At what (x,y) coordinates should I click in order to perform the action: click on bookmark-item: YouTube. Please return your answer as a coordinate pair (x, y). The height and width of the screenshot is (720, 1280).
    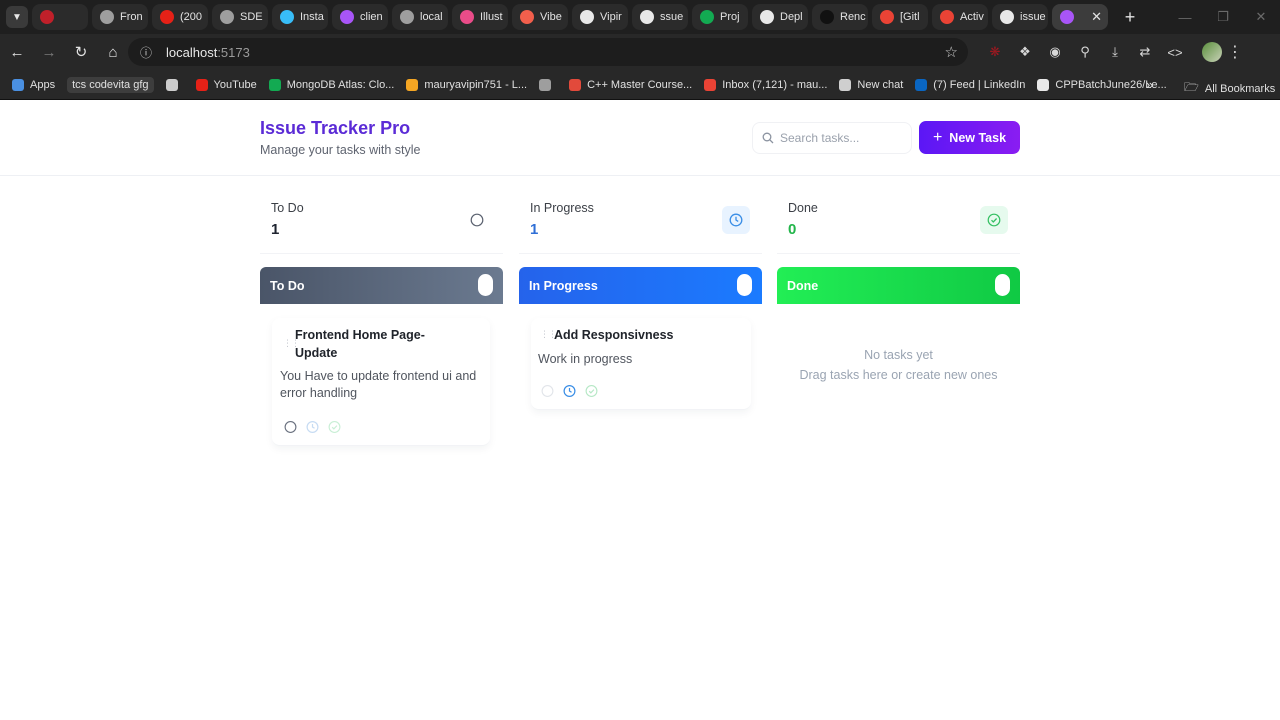
    Looking at the image, I should click on (226, 84).